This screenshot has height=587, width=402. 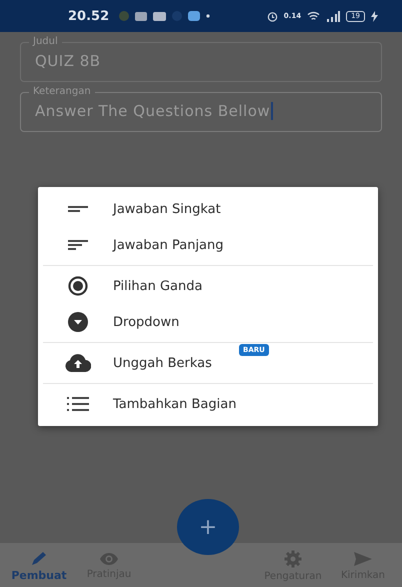 I want to click on field-label: Keterangan, so click(x=62, y=92).